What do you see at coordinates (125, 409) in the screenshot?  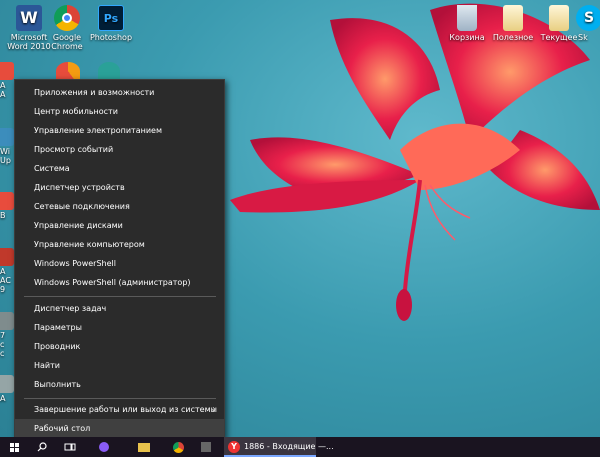 I see `menu-item-label: Завершение работы или выход из системы` at bounding box center [125, 409].